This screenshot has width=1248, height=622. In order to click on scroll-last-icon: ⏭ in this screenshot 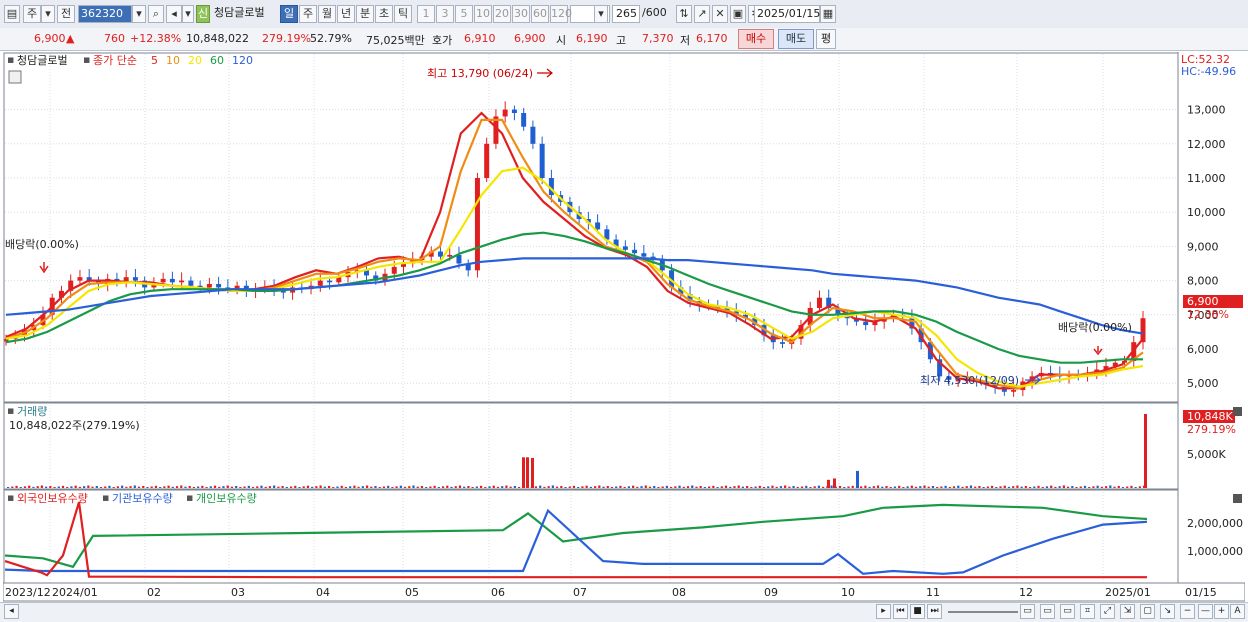, I will do `click(934, 611)`.